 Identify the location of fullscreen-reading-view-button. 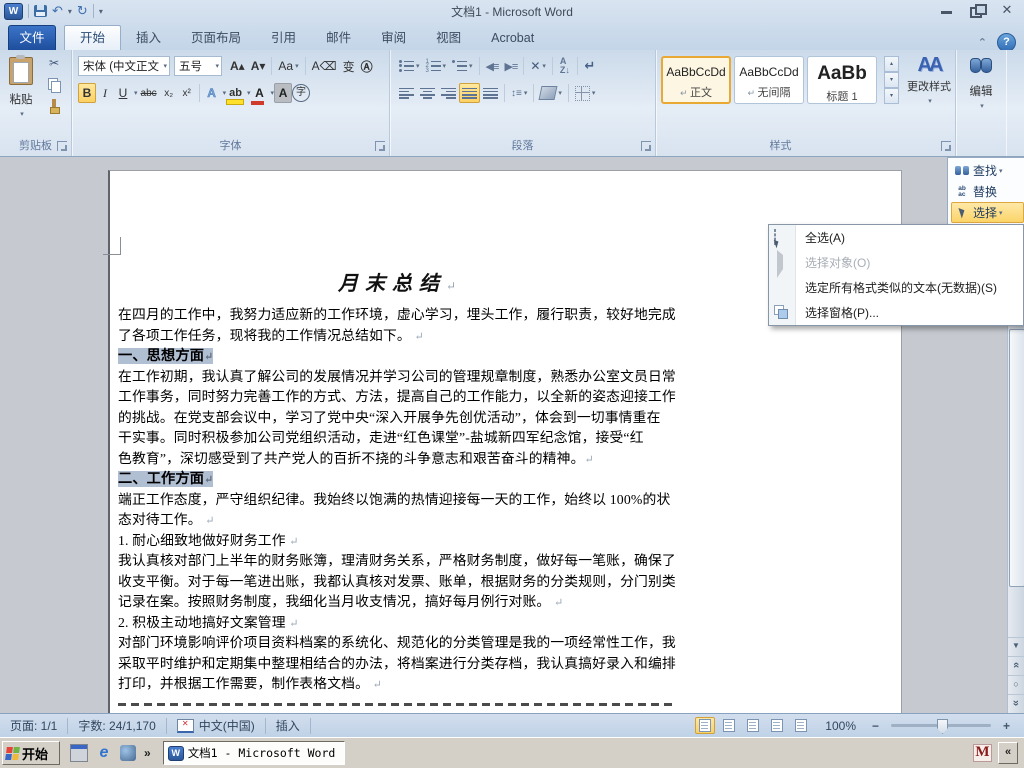
(729, 725).